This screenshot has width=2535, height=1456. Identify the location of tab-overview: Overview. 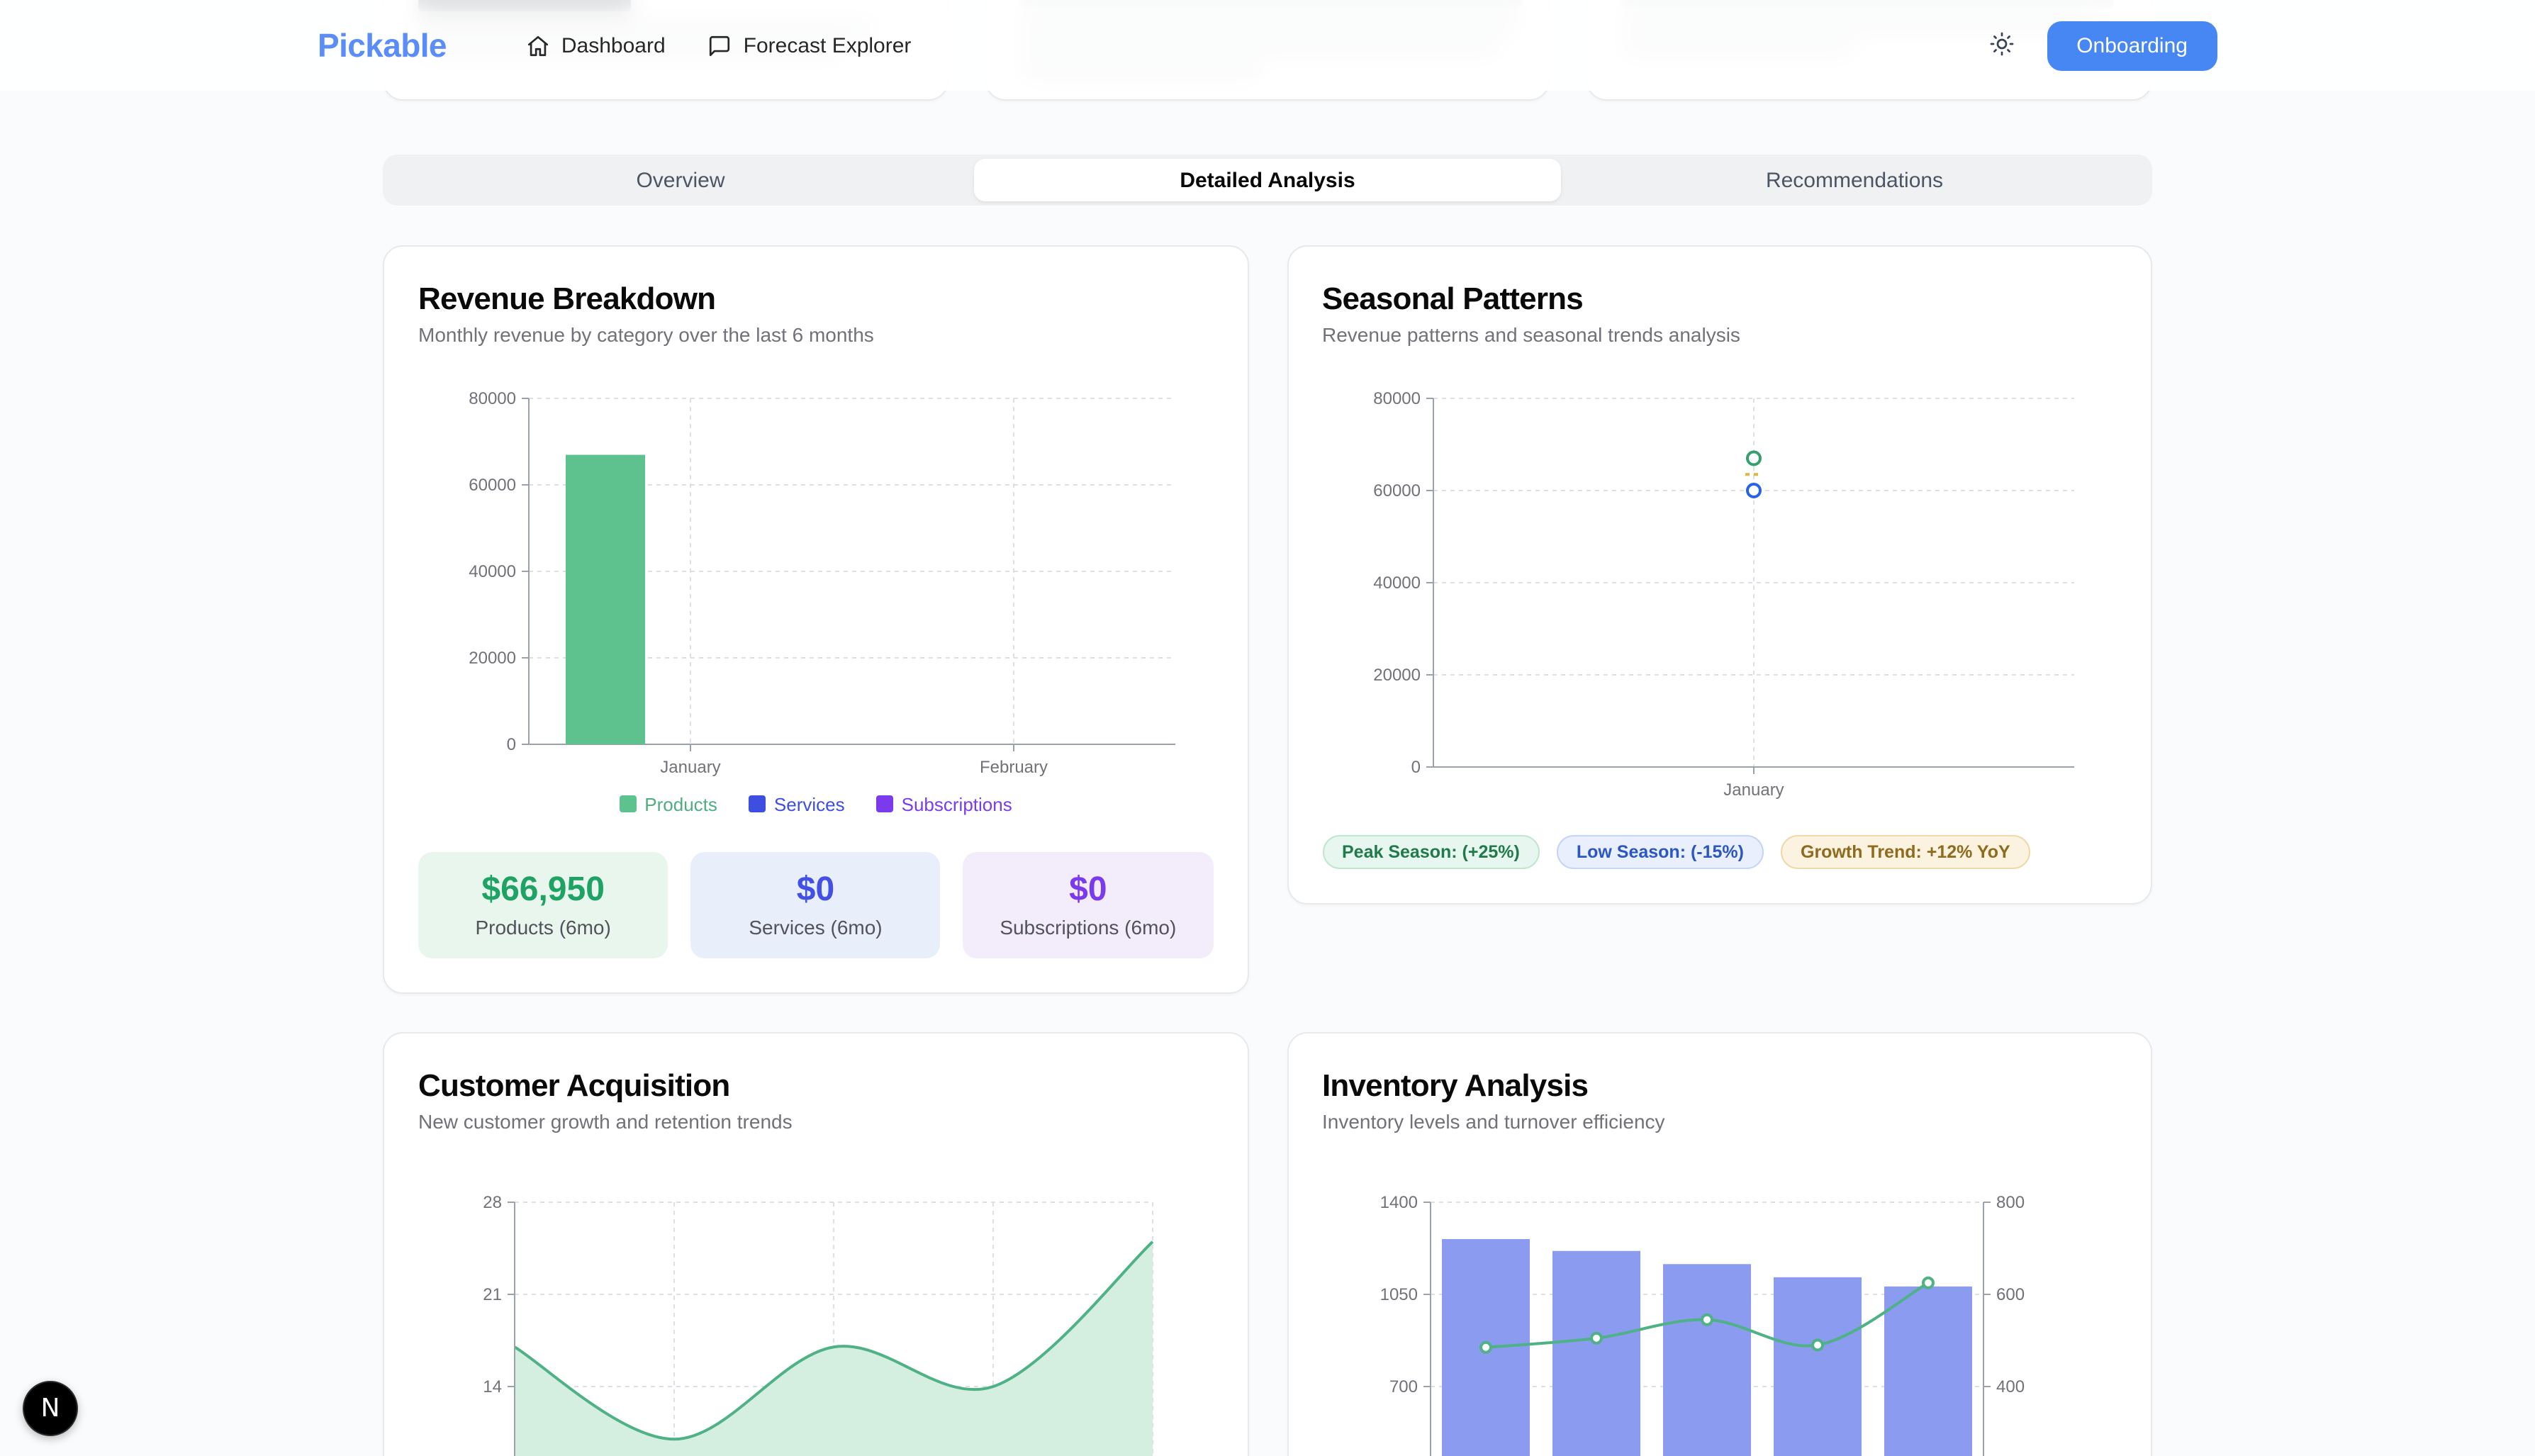
(681, 180).